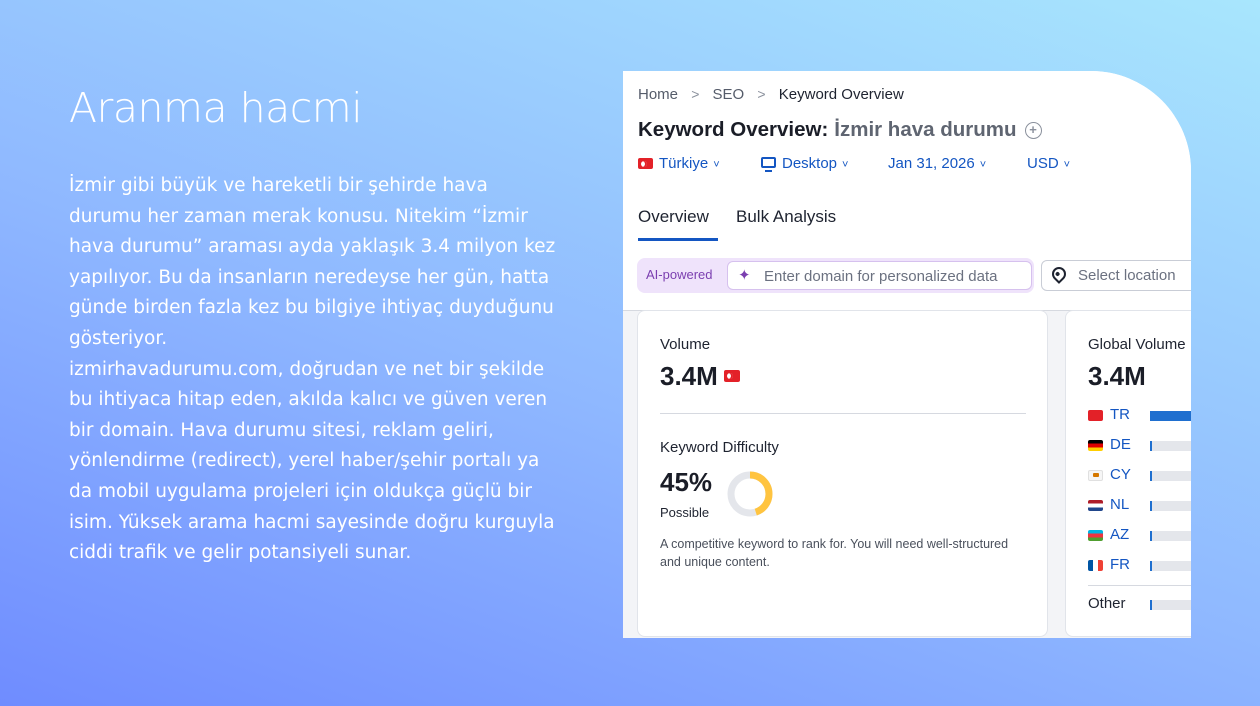 The height and width of the screenshot is (706, 1260). I want to click on country-row-nl: NL, so click(1139, 506).